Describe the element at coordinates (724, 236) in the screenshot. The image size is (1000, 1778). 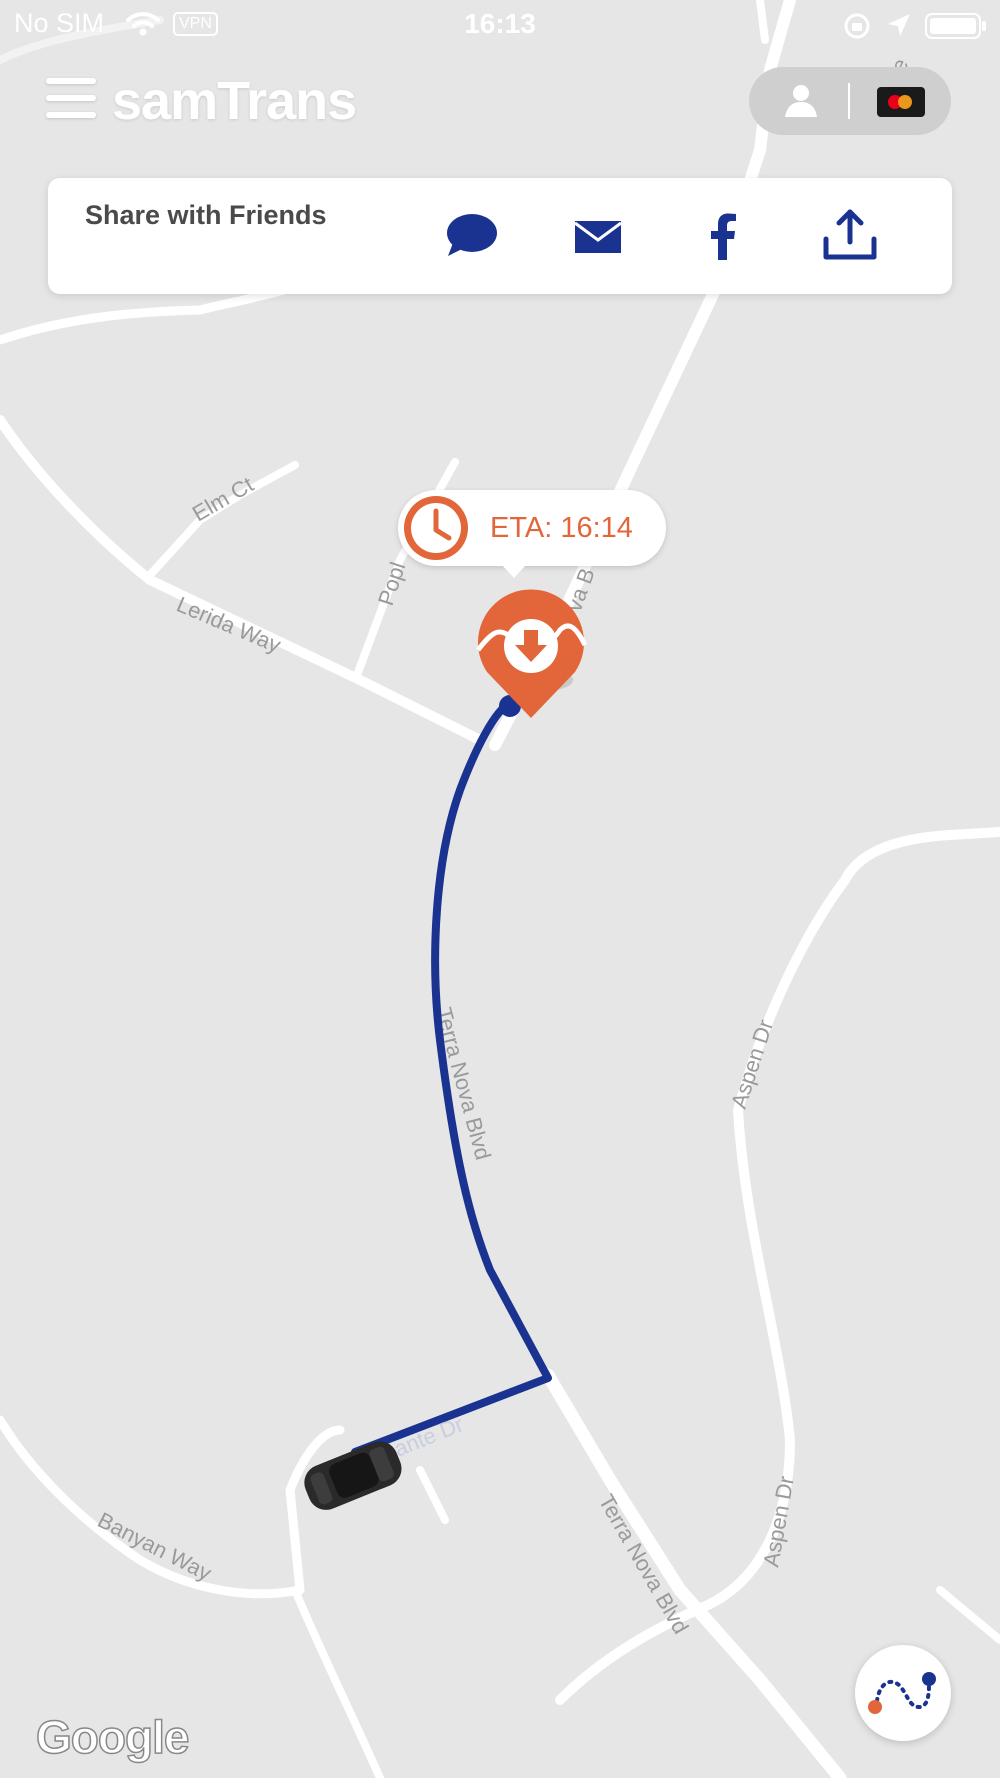
I see `facebook-icon` at that location.